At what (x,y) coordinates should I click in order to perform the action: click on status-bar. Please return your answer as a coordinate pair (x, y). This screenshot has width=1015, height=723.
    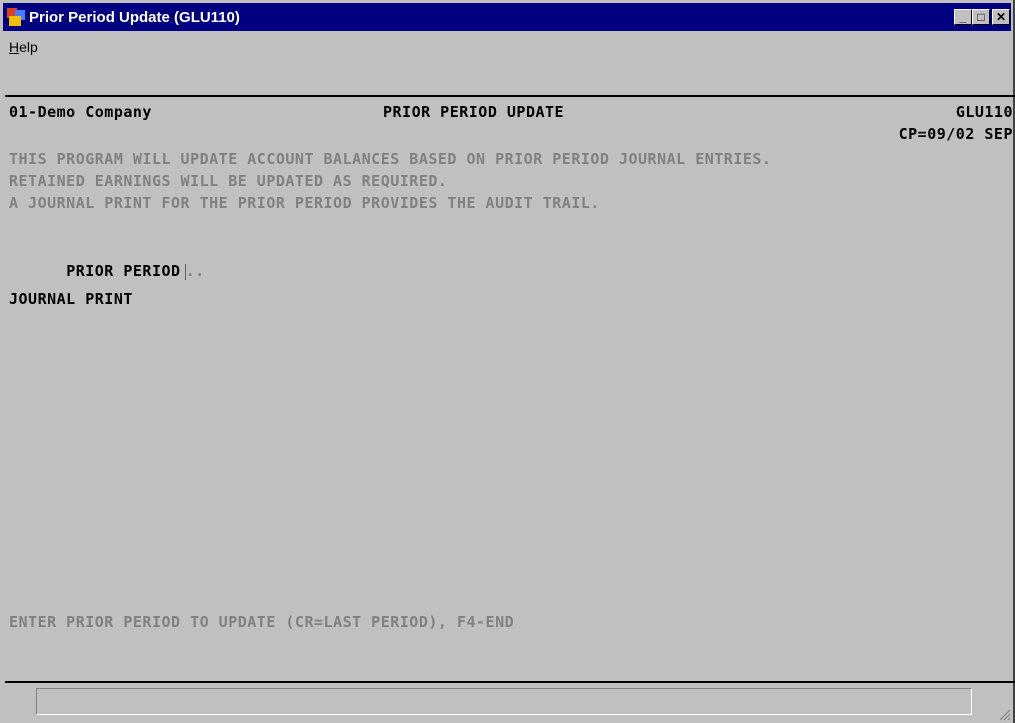
    Looking at the image, I should click on (506, 703).